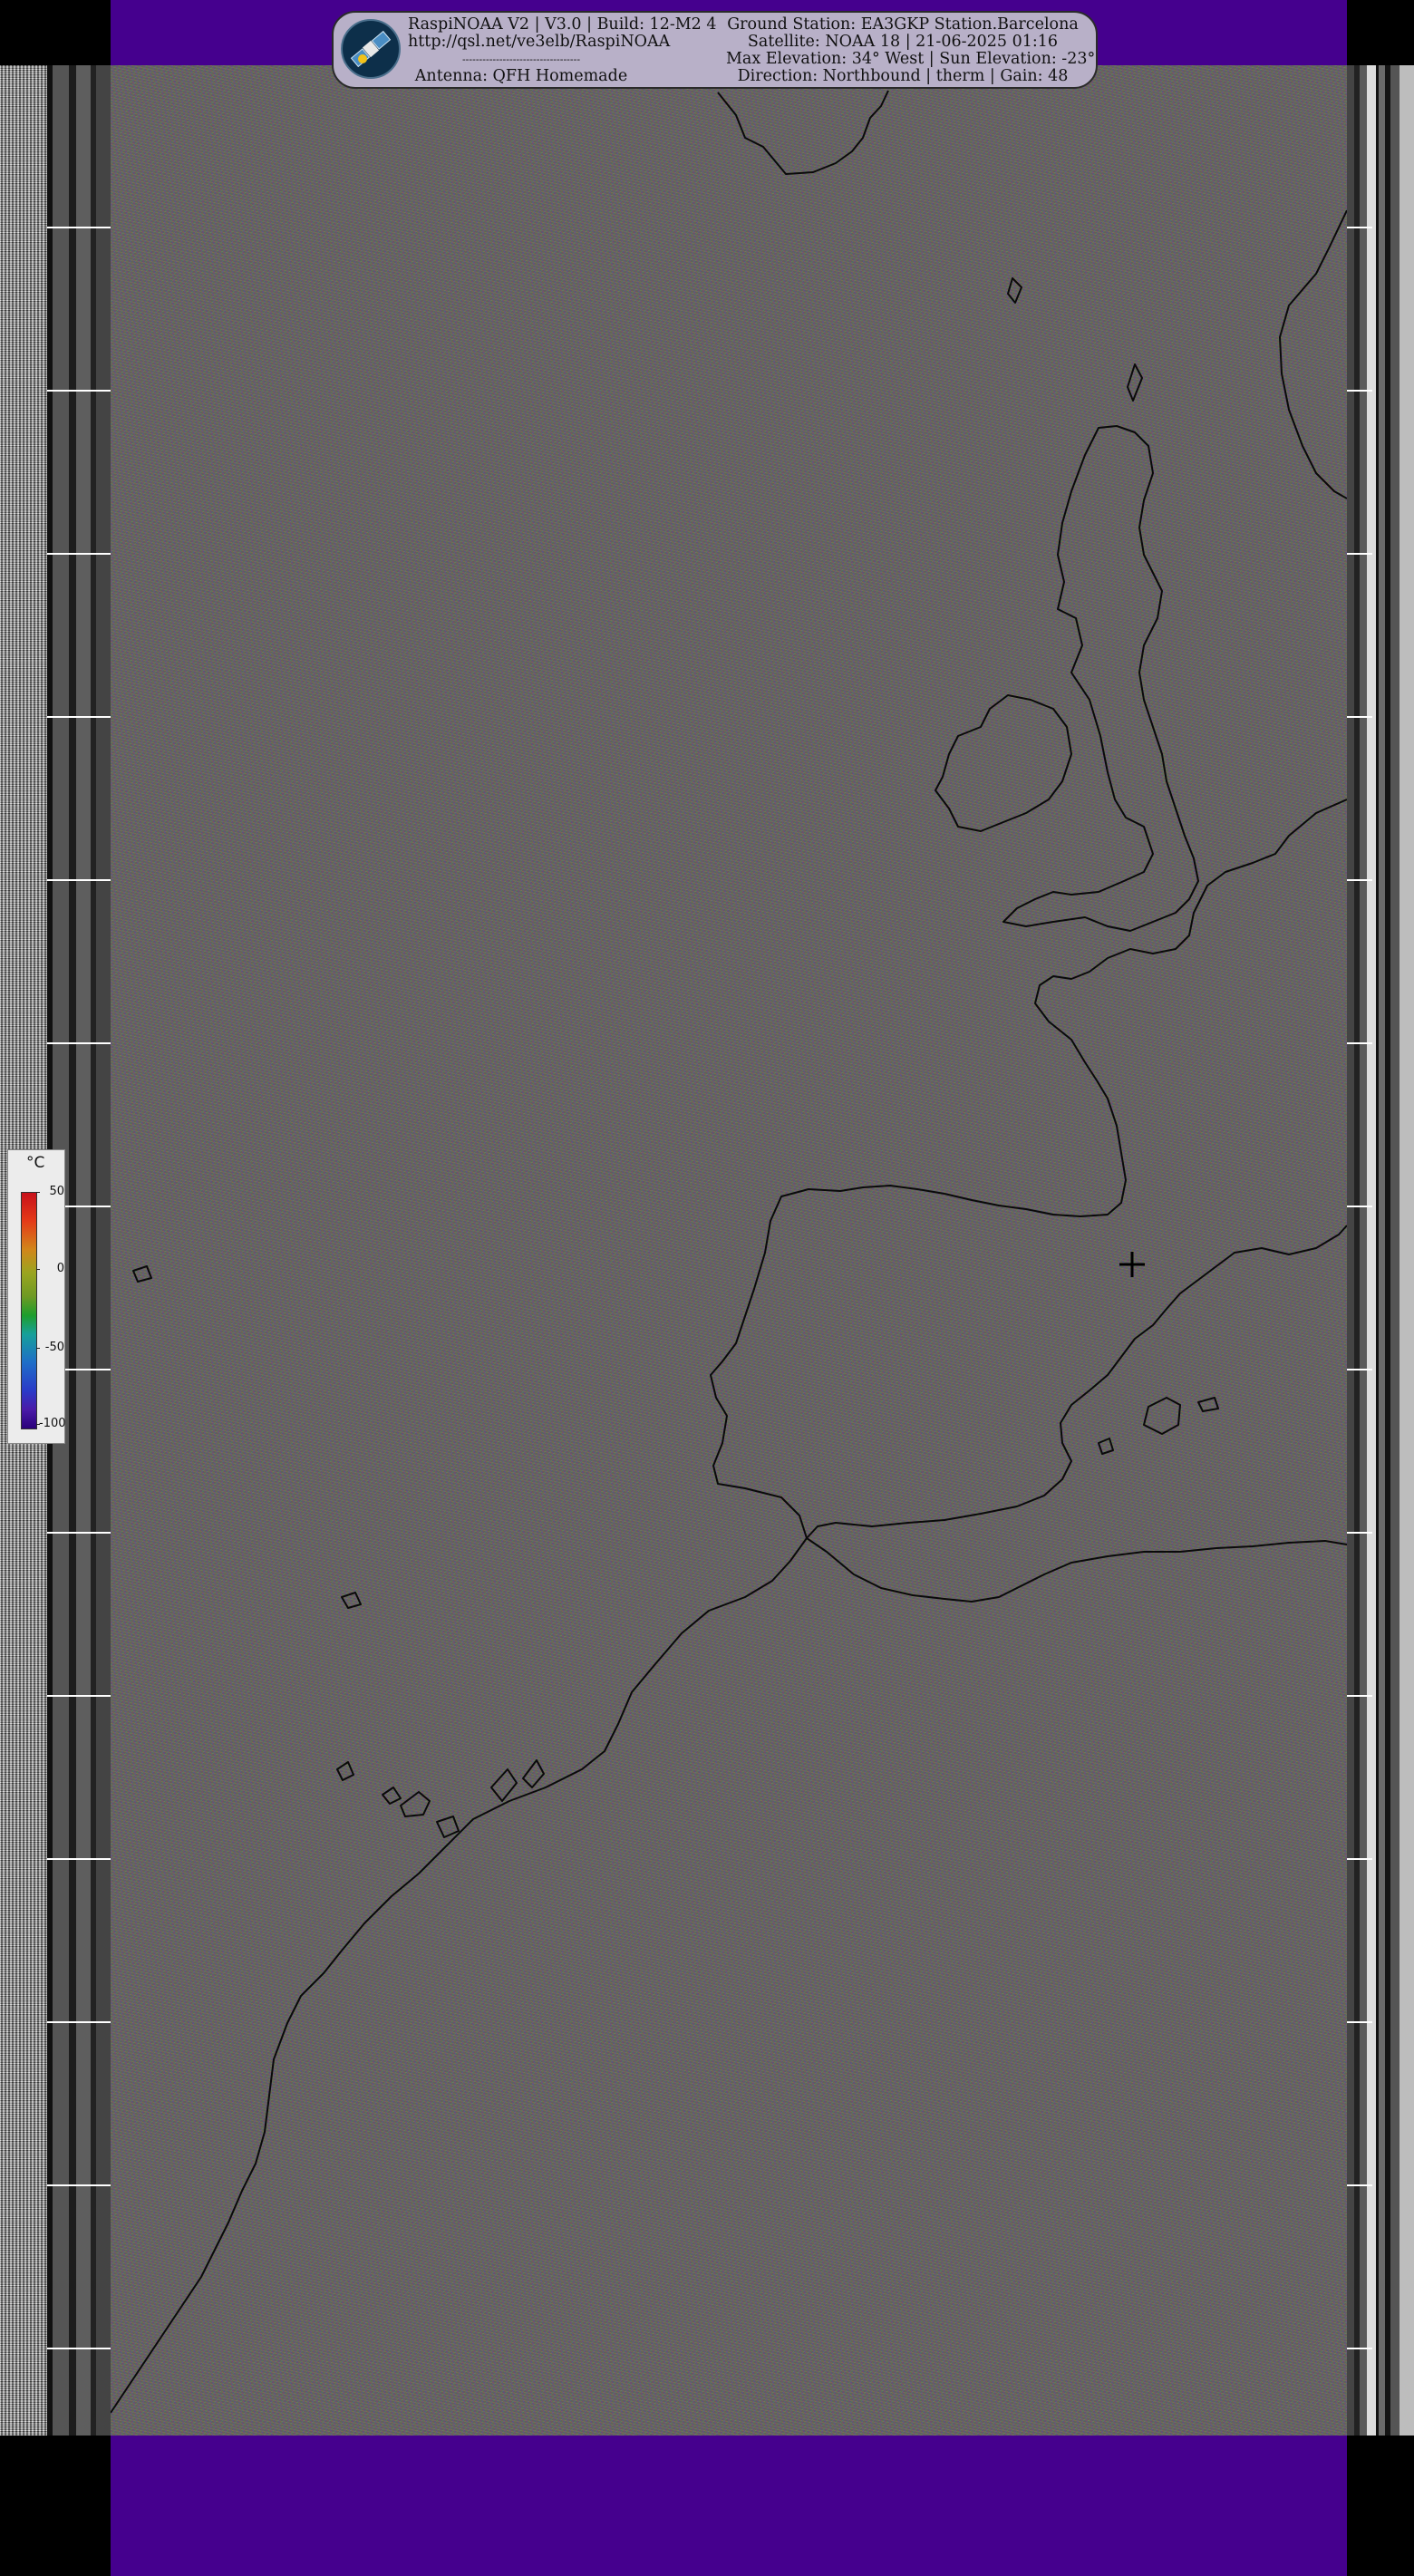 The width and height of the screenshot is (1414, 2576). What do you see at coordinates (1145, 1008) in the screenshot?
I see `coast-france` at bounding box center [1145, 1008].